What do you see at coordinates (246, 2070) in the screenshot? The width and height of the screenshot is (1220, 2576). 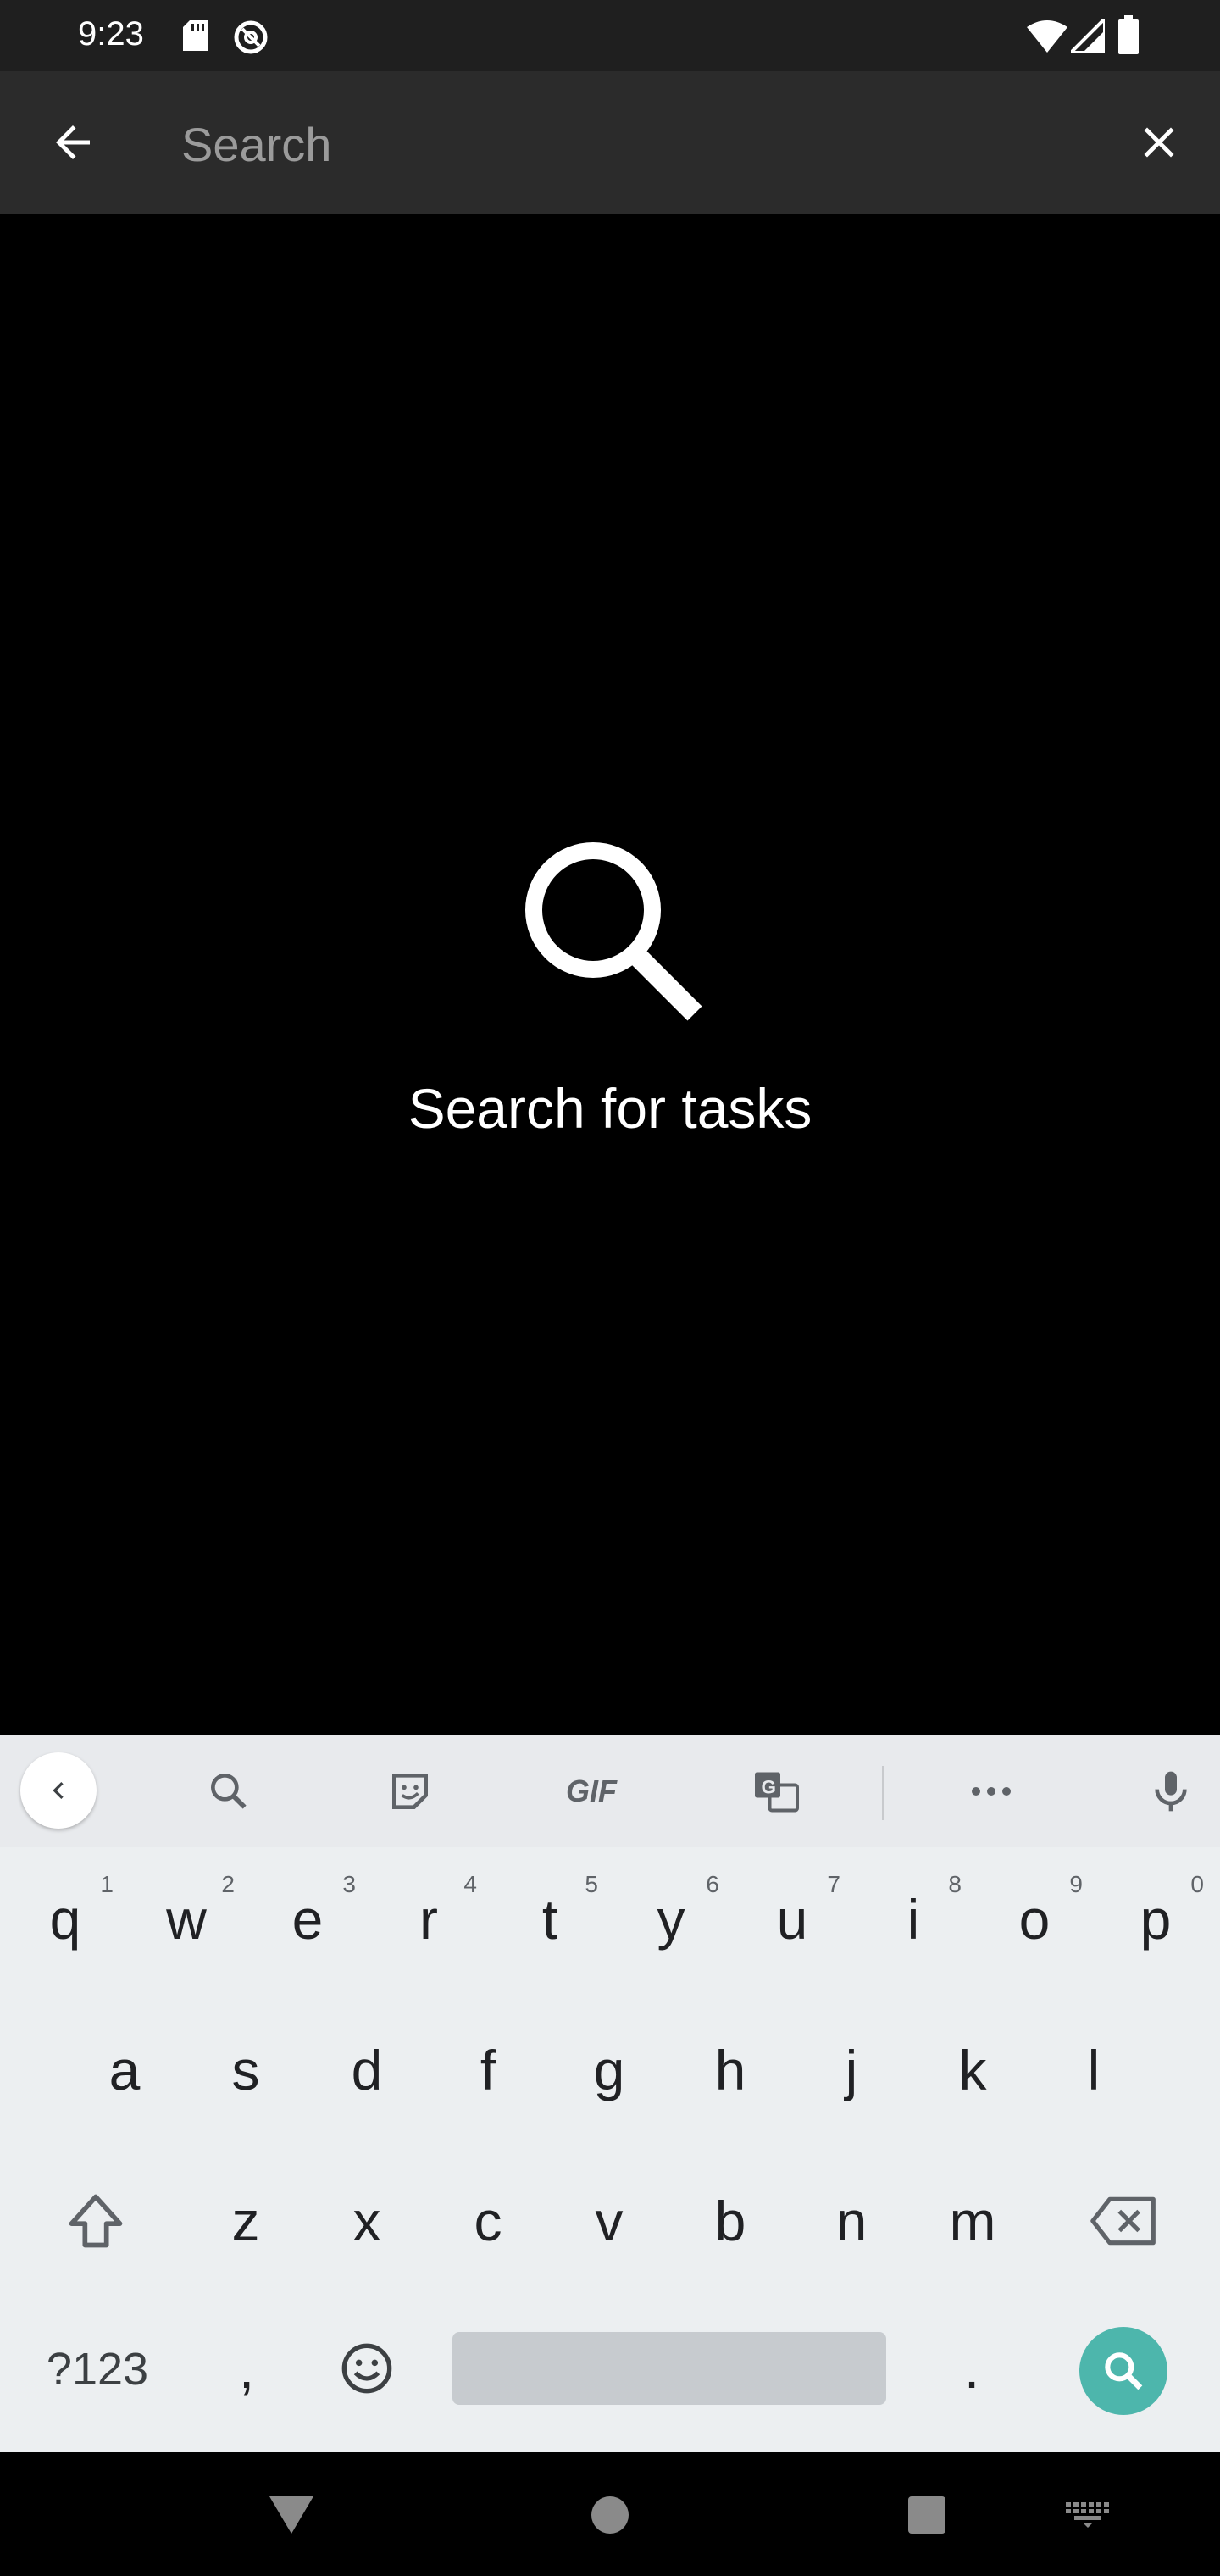 I see `key-s: s` at bounding box center [246, 2070].